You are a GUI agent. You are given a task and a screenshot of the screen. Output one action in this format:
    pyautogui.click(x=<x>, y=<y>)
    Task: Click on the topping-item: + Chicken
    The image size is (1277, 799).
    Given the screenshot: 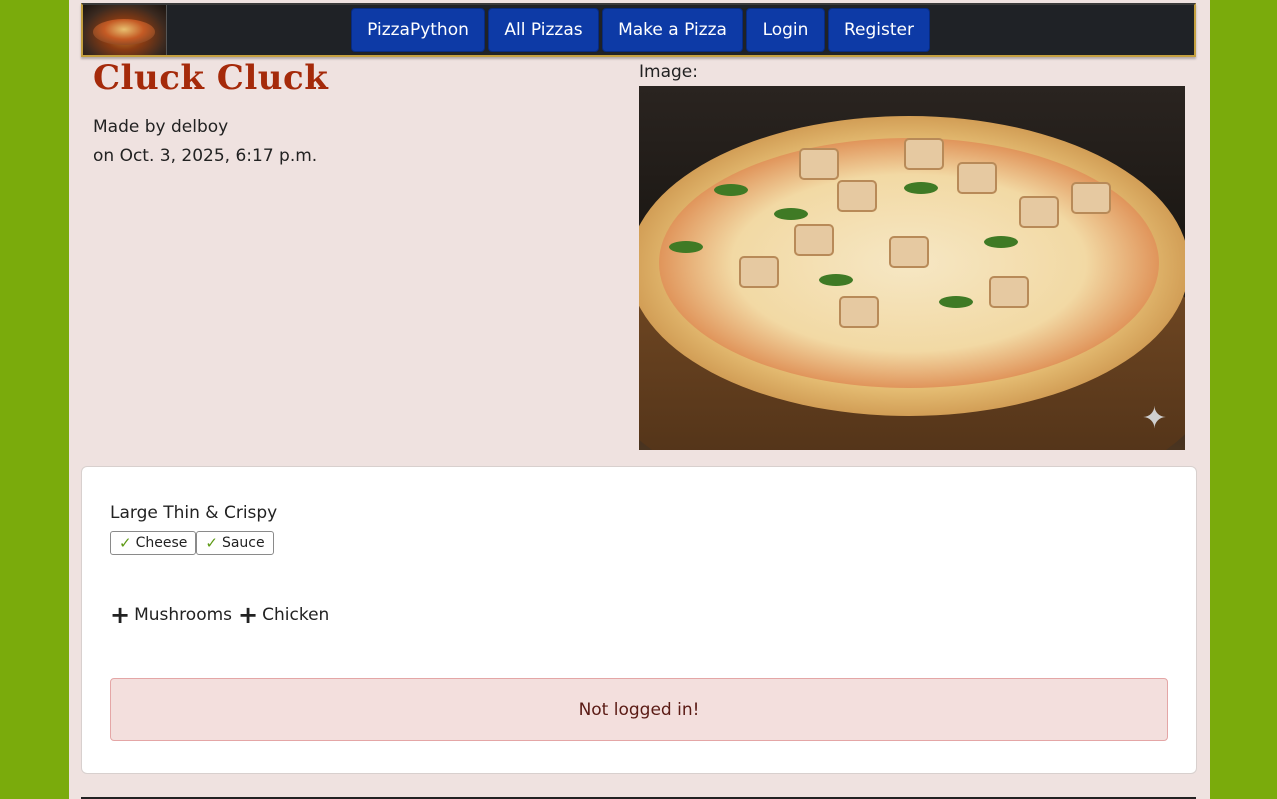 What is the action you would take?
    pyautogui.click(x=283, y=615)
    